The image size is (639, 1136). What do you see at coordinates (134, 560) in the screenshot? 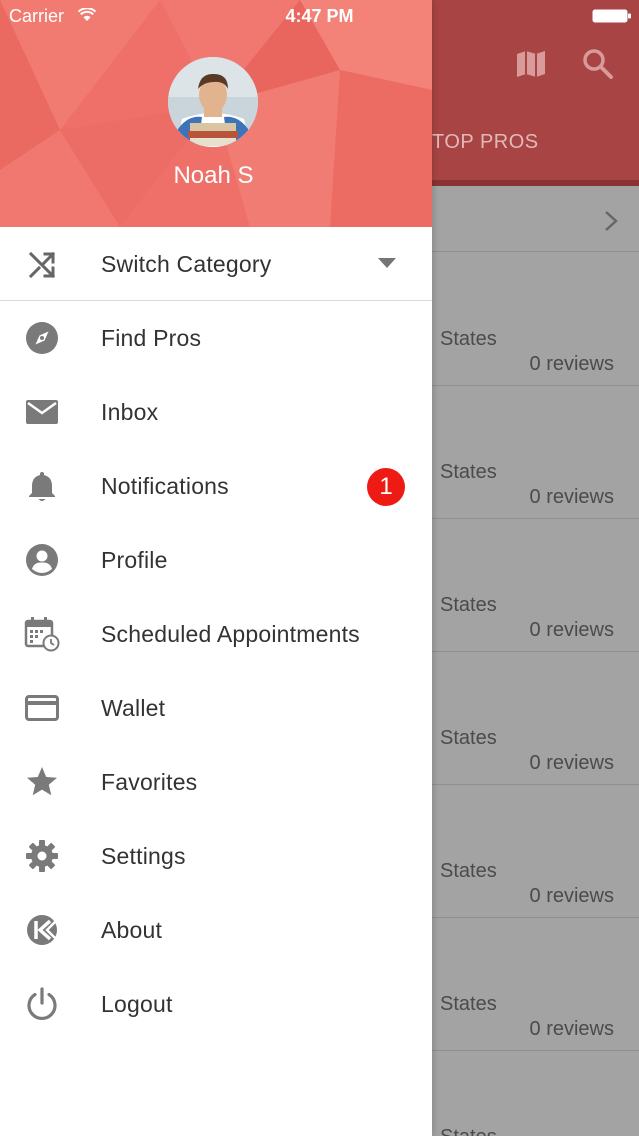
I see `menu-item-label: Profile` at bounding box center [134, 560].